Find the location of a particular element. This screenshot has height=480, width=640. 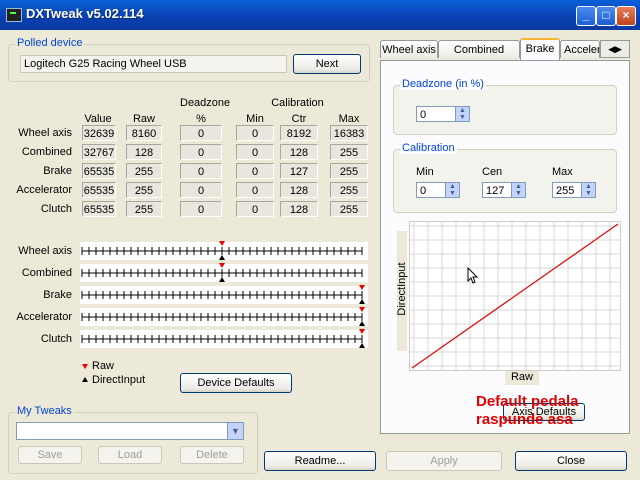

deadzone-group: Deadzone (in %) 0 ▲ ▼ is located at coordinates (505, 106).